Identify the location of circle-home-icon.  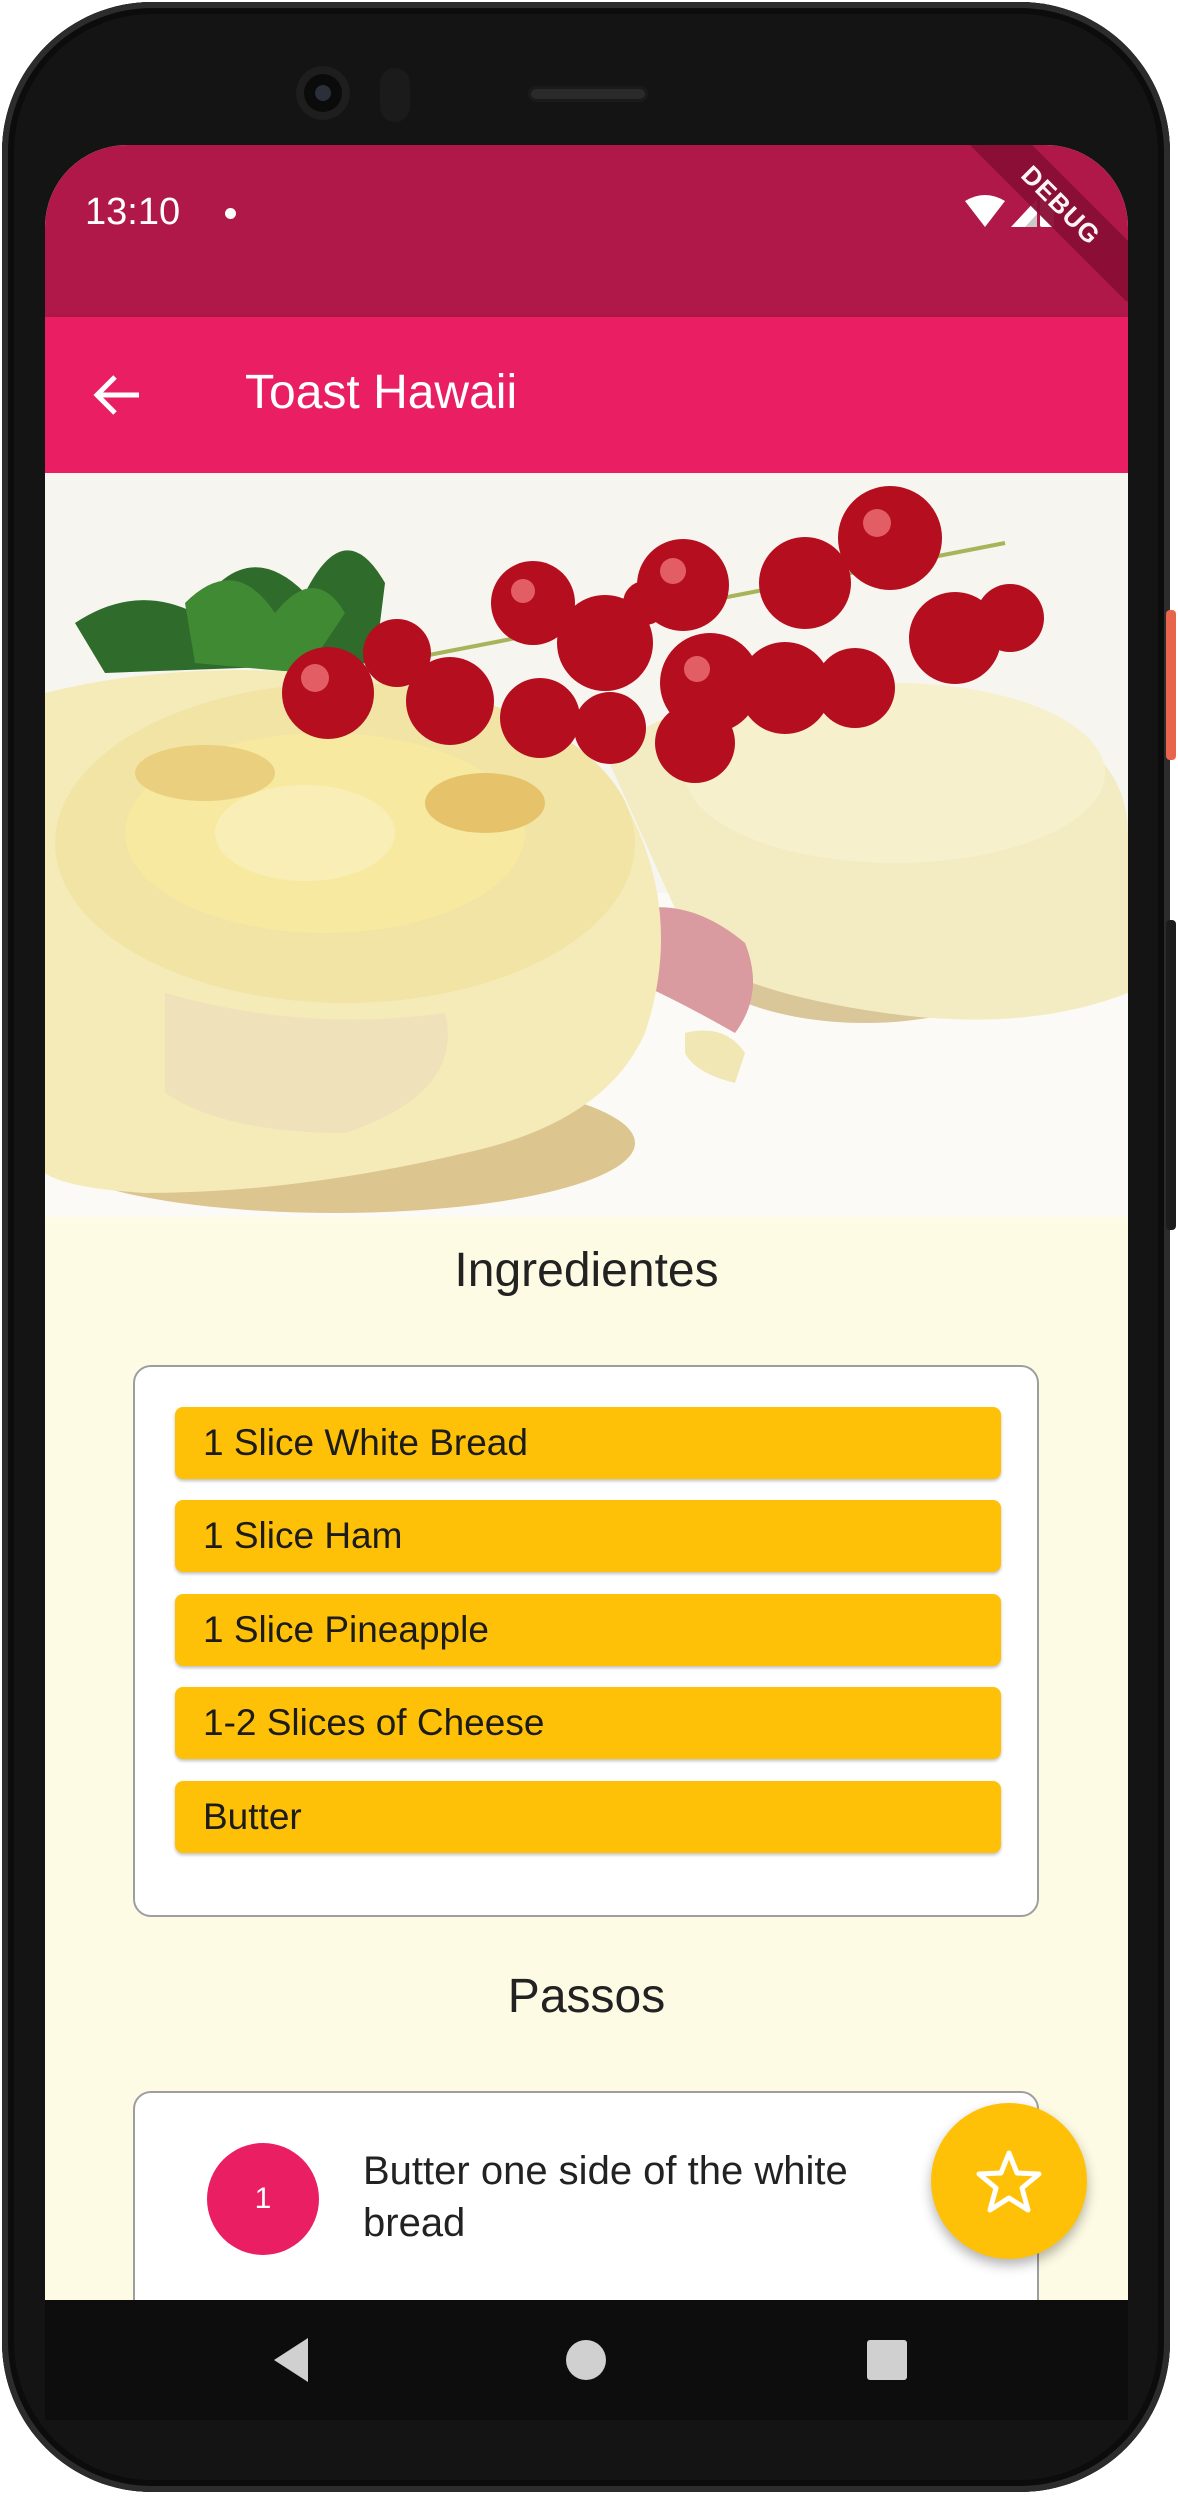
(586, 2360).